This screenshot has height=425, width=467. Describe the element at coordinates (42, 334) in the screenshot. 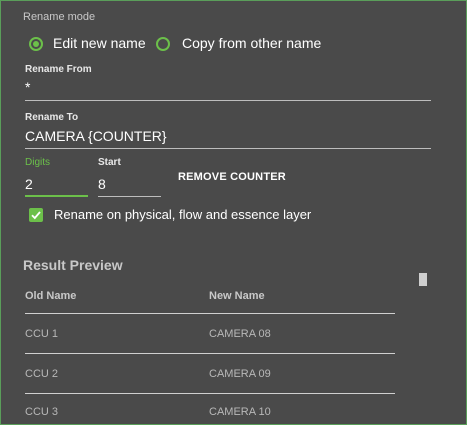

I see `old-name-cell: CCU 1` at that location.